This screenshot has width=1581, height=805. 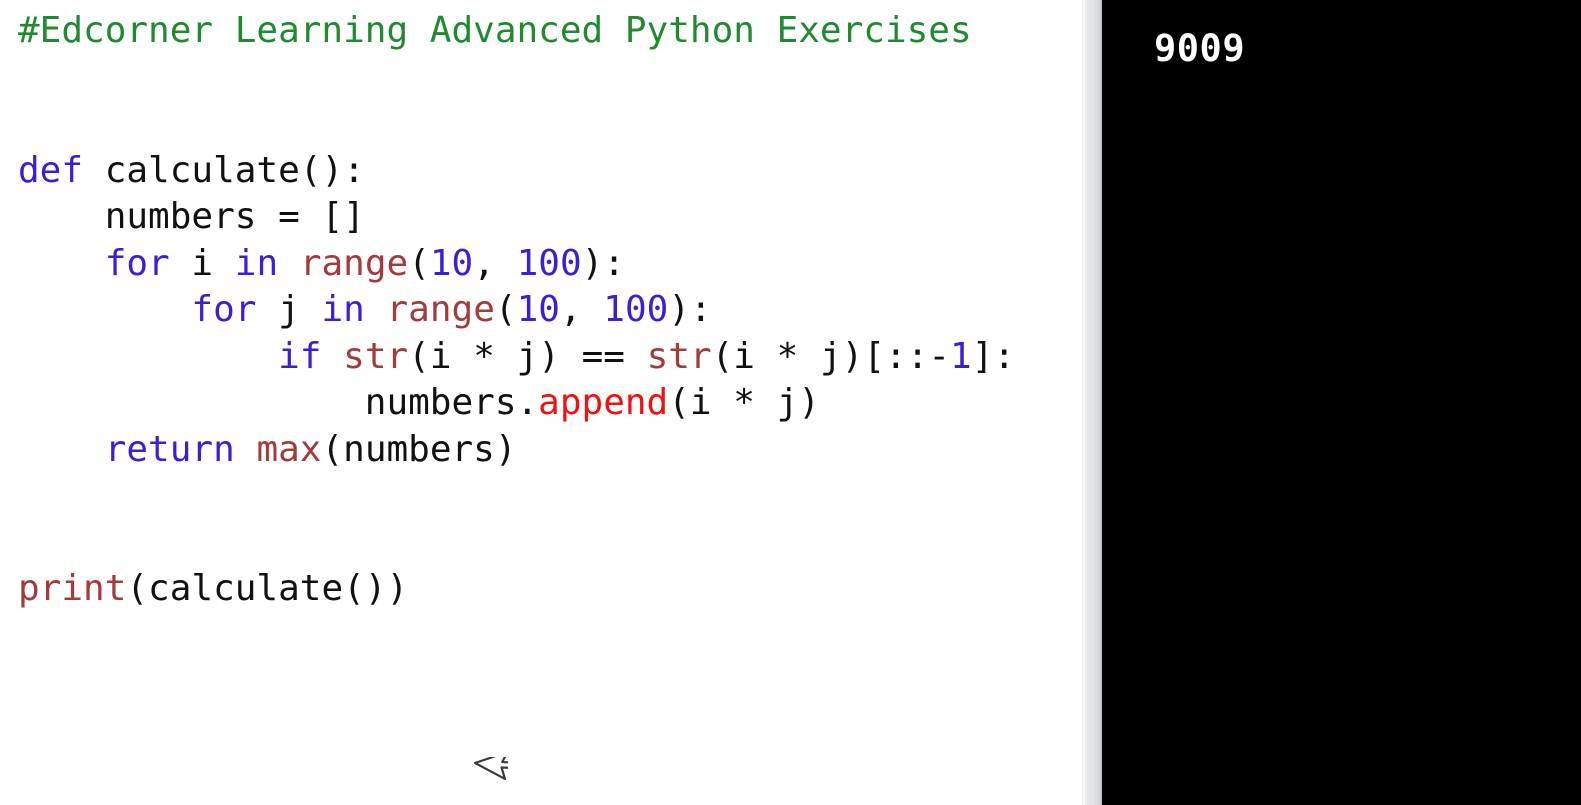 I want to click on code-token-plain: numbers = [], so click(x=191, y=216).